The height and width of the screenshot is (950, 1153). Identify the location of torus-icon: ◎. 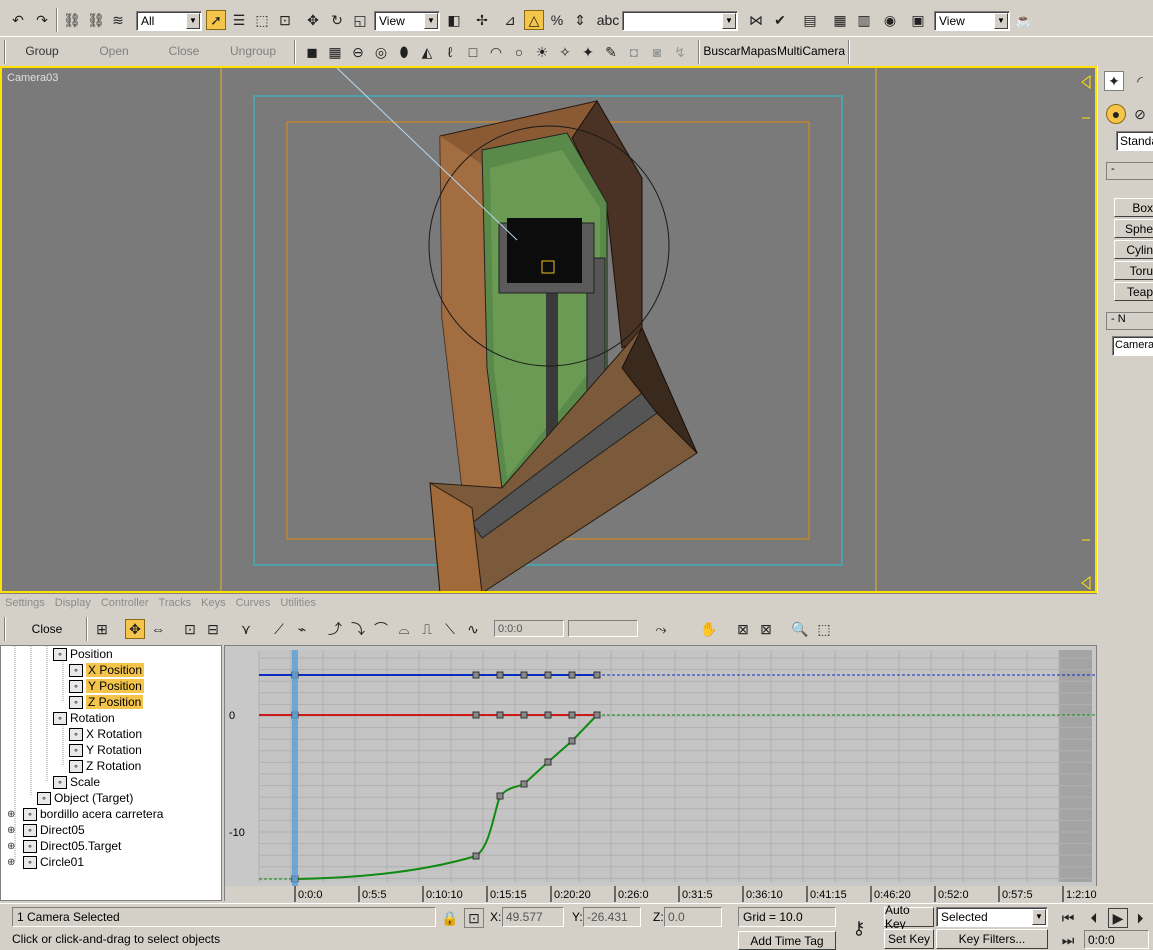
(381, 52).